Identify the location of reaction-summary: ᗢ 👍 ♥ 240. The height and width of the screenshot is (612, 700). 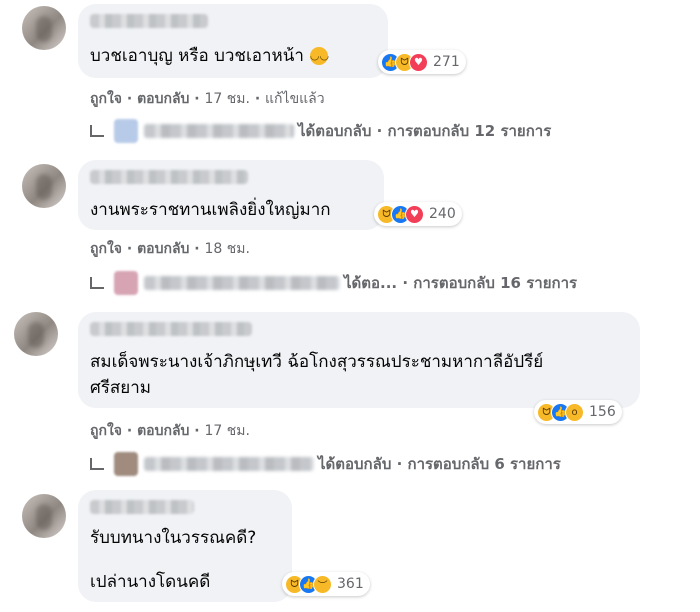
(418, 214).